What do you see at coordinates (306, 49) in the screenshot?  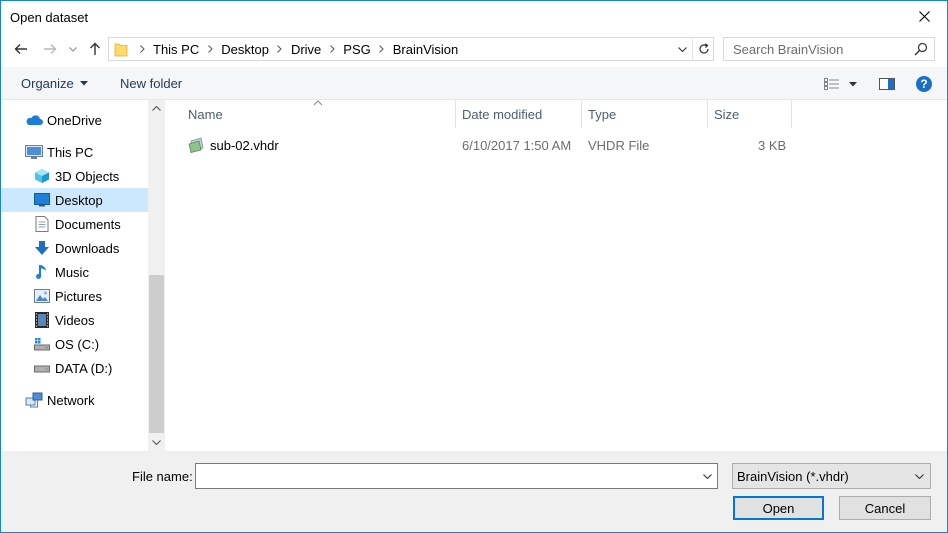 I see `breadcrumb-item-drive: Drive` at bounding box center [306, 49].